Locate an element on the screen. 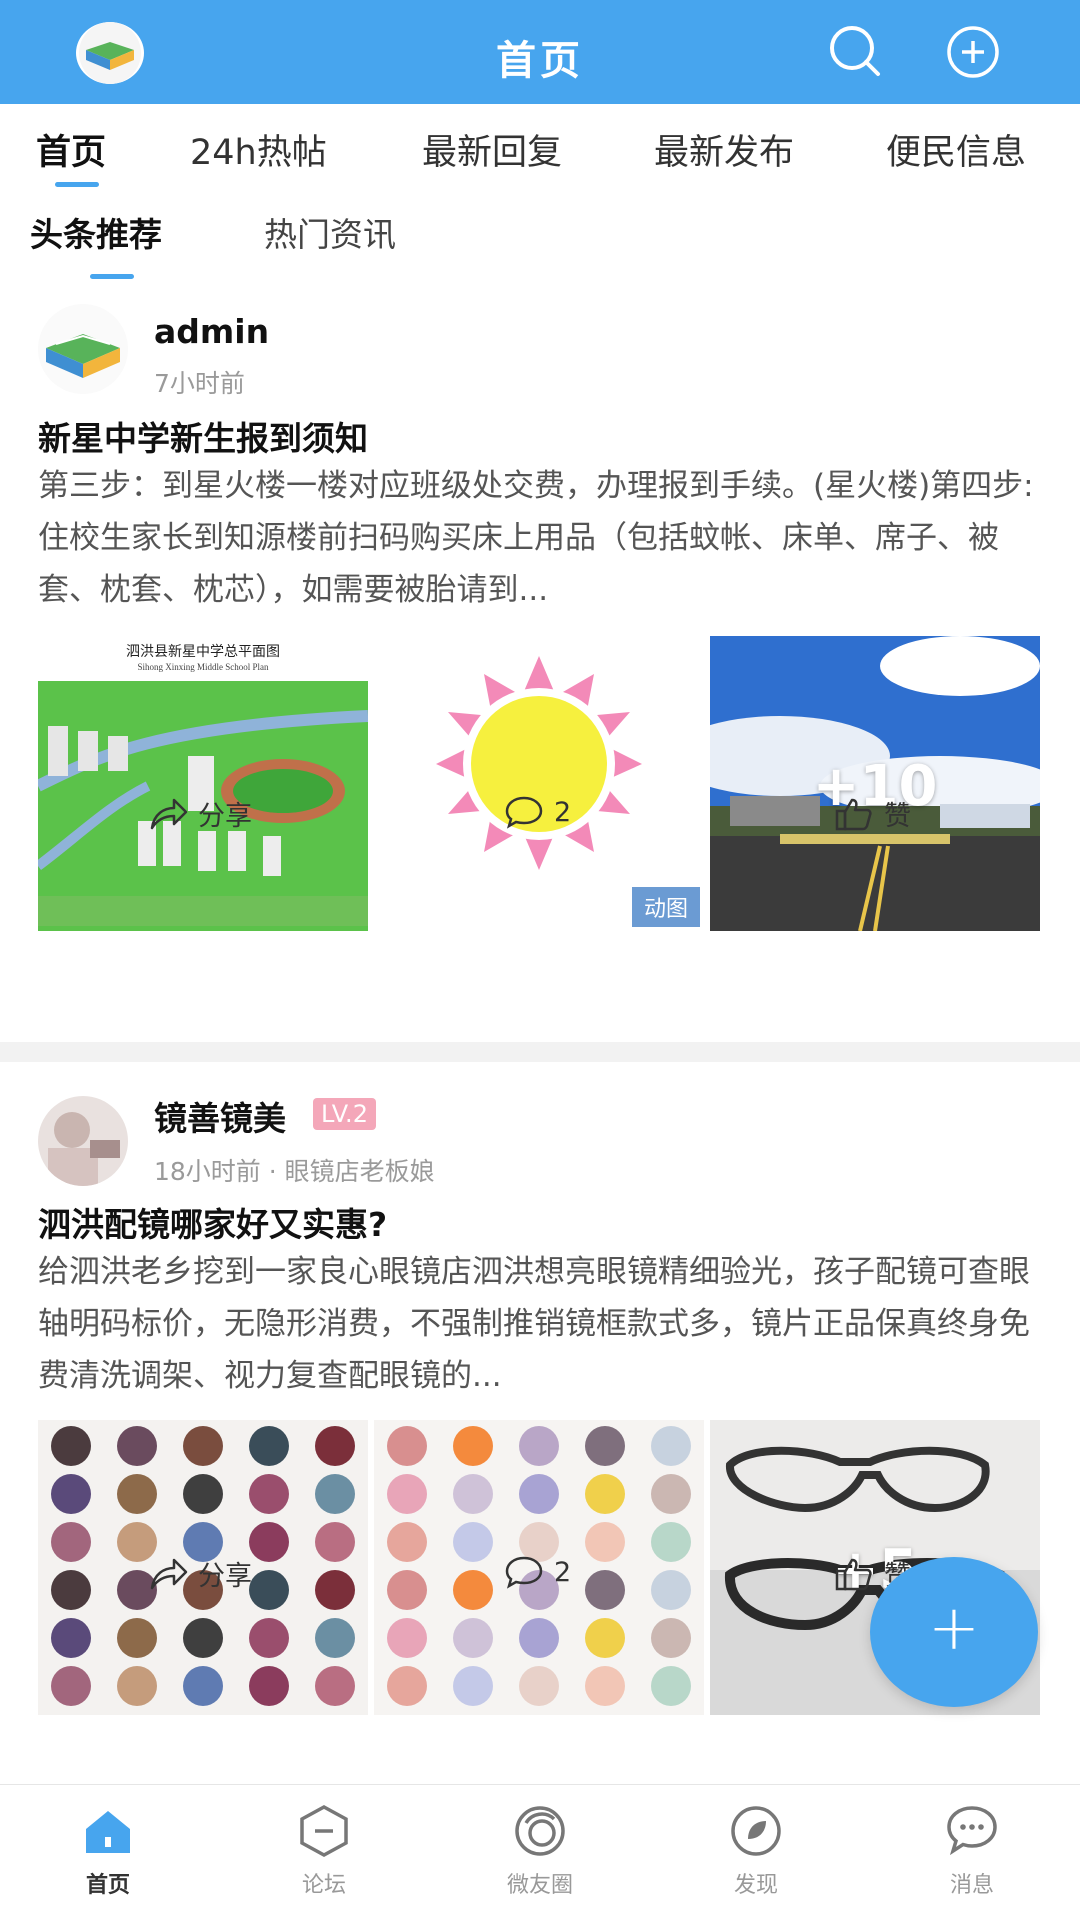 Image resolution: width=1080 pixels, height=1920 pixels. nav-messages: 消息 is located at coordinates (972, 1851).